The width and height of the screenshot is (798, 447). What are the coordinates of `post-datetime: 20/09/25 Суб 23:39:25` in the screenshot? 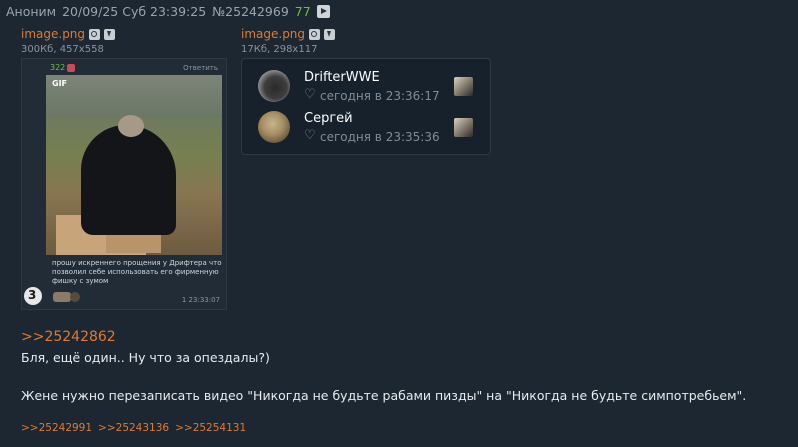 It's located at (134, 11).